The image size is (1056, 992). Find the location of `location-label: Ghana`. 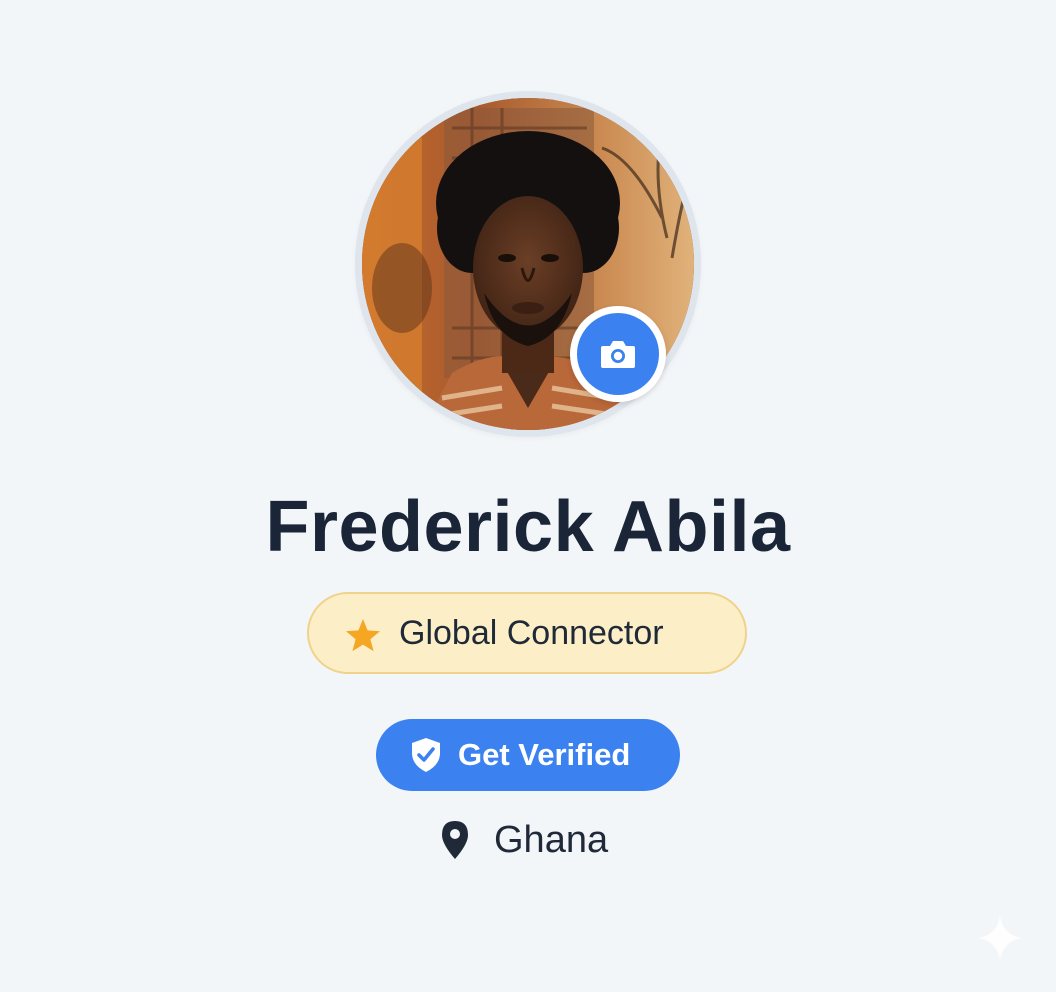

location-label: Ghana is located at coordinates (551, 840).